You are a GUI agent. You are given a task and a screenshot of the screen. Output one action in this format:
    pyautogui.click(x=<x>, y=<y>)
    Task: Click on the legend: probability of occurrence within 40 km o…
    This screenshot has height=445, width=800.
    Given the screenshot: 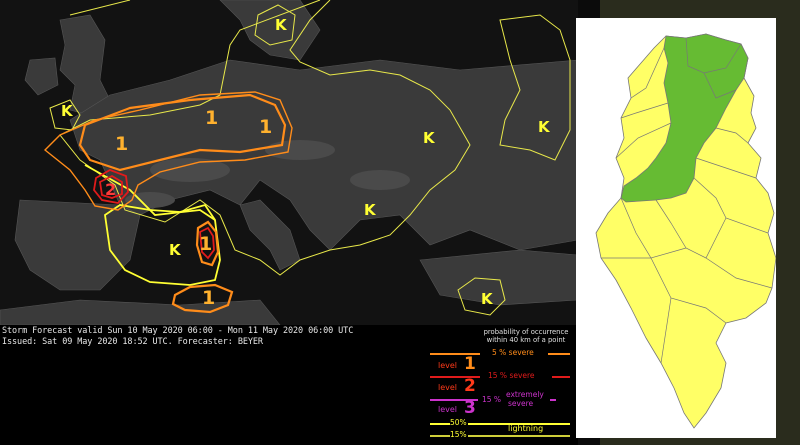 What is the action you would take?
    pyautogui.click(x=502, y=385)
    